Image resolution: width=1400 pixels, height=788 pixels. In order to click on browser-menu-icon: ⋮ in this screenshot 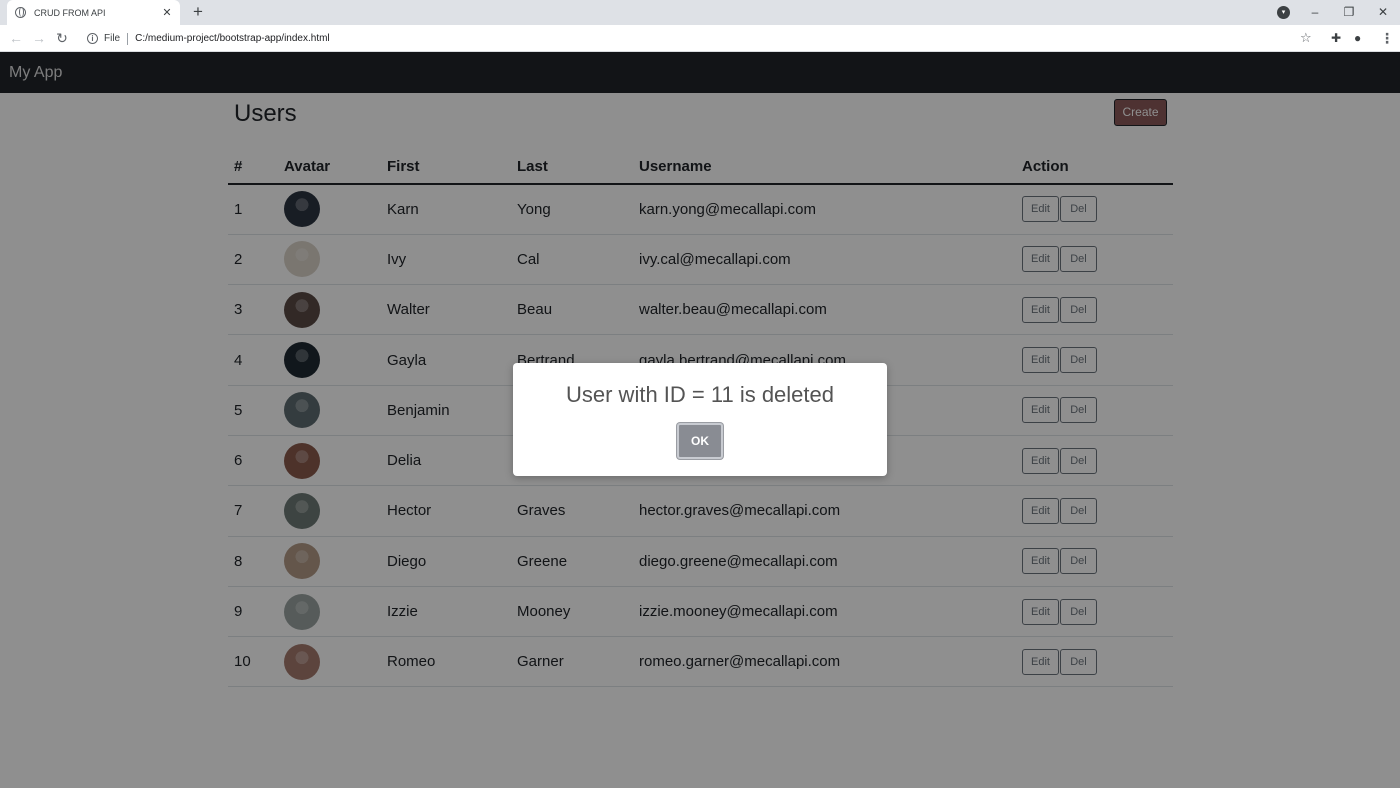, I will do `click(1387, 38)`.